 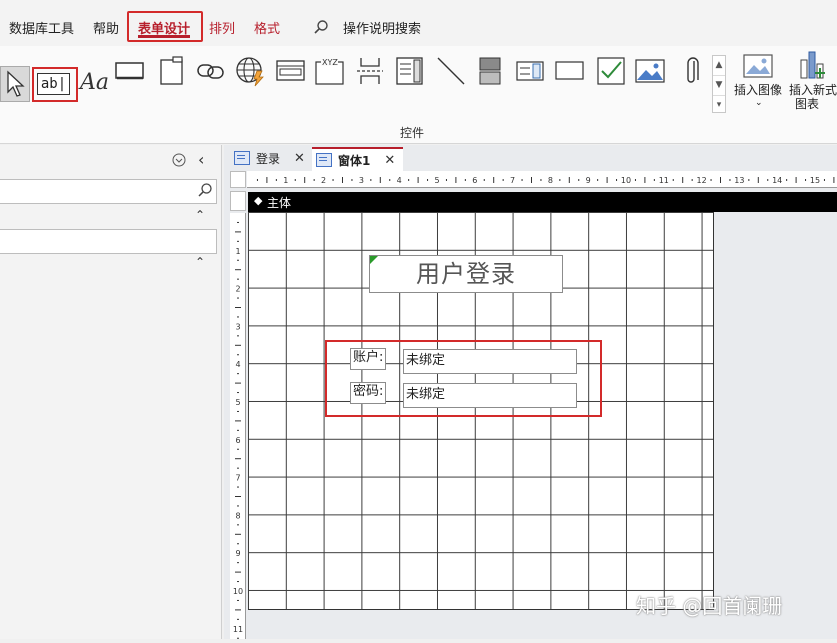 What do you see at coordinates (179, 162) in the screenshot?
I see `nav-menu-dropdown-icon` at bounding box center [179, 162].